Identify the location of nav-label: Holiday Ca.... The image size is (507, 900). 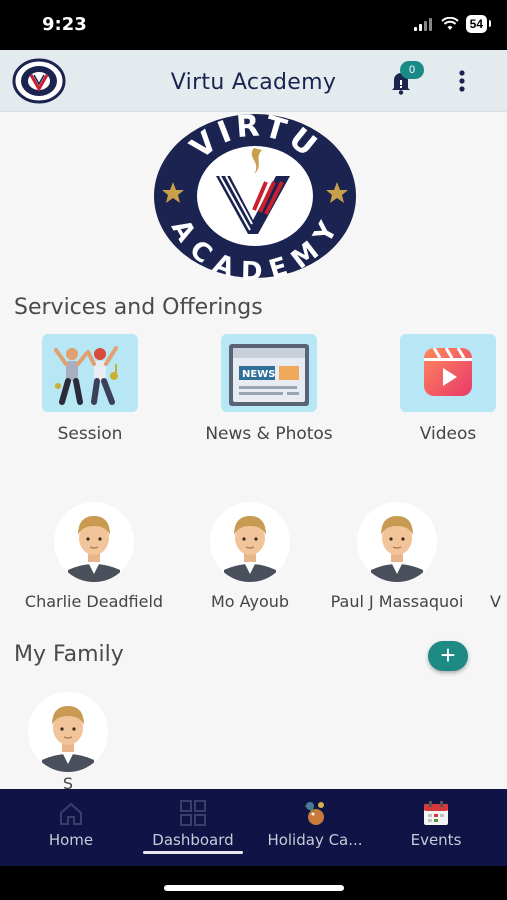
(315, 840).